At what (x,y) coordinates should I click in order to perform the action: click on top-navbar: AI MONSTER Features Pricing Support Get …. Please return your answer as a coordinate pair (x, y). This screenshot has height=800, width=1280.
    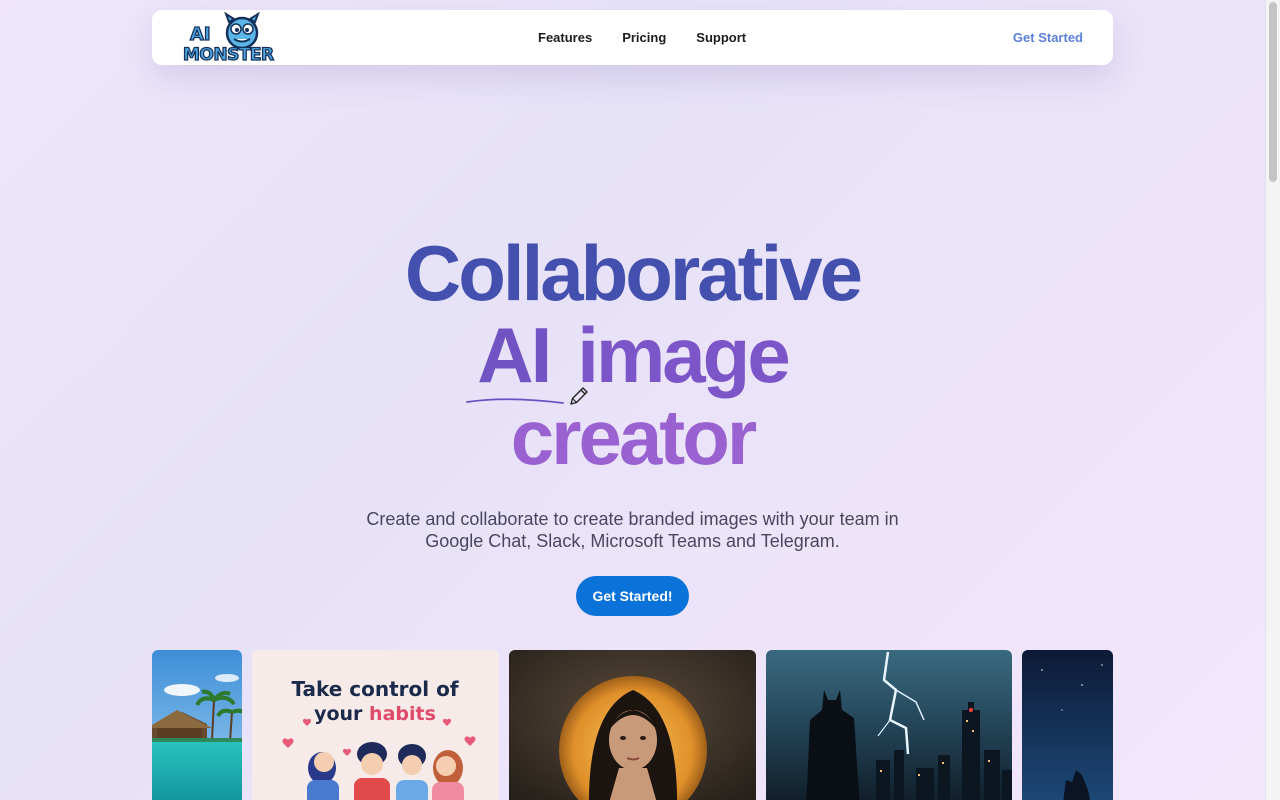
    Looking at the image, I should click on (632, 37).